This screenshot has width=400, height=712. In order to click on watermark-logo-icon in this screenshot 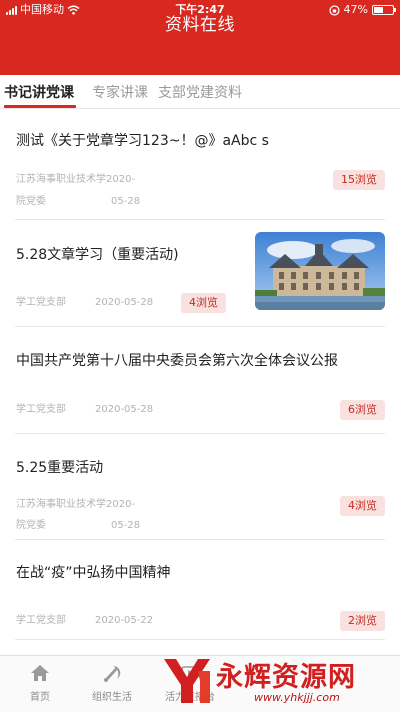, I will do `click(187, 681)`.